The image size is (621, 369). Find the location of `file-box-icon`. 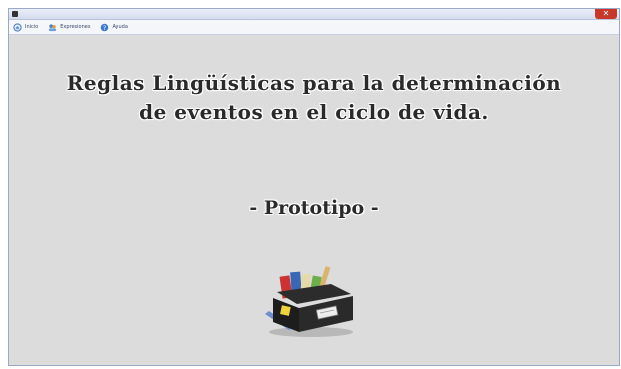

file-box-icon is located at coordinates (309, 301).